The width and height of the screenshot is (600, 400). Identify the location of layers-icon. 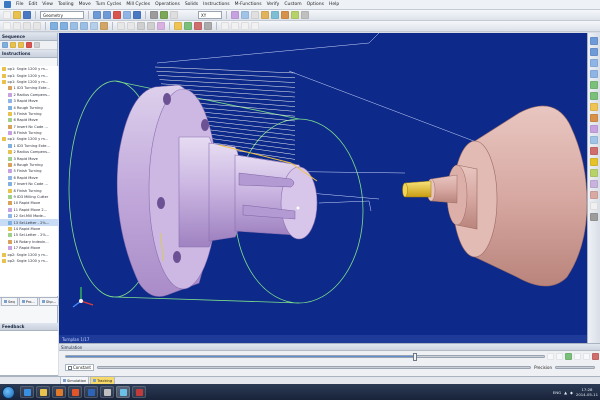
(265, 15).